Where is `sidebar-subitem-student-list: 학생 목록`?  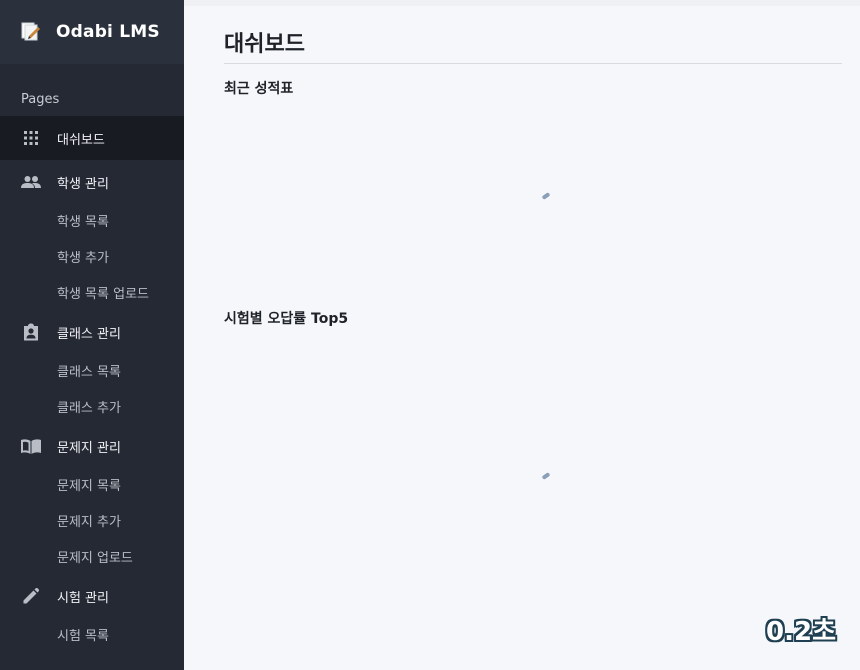 sidebar-subitem-student-list: 학생 목록 is located at coordinates (92, 220).